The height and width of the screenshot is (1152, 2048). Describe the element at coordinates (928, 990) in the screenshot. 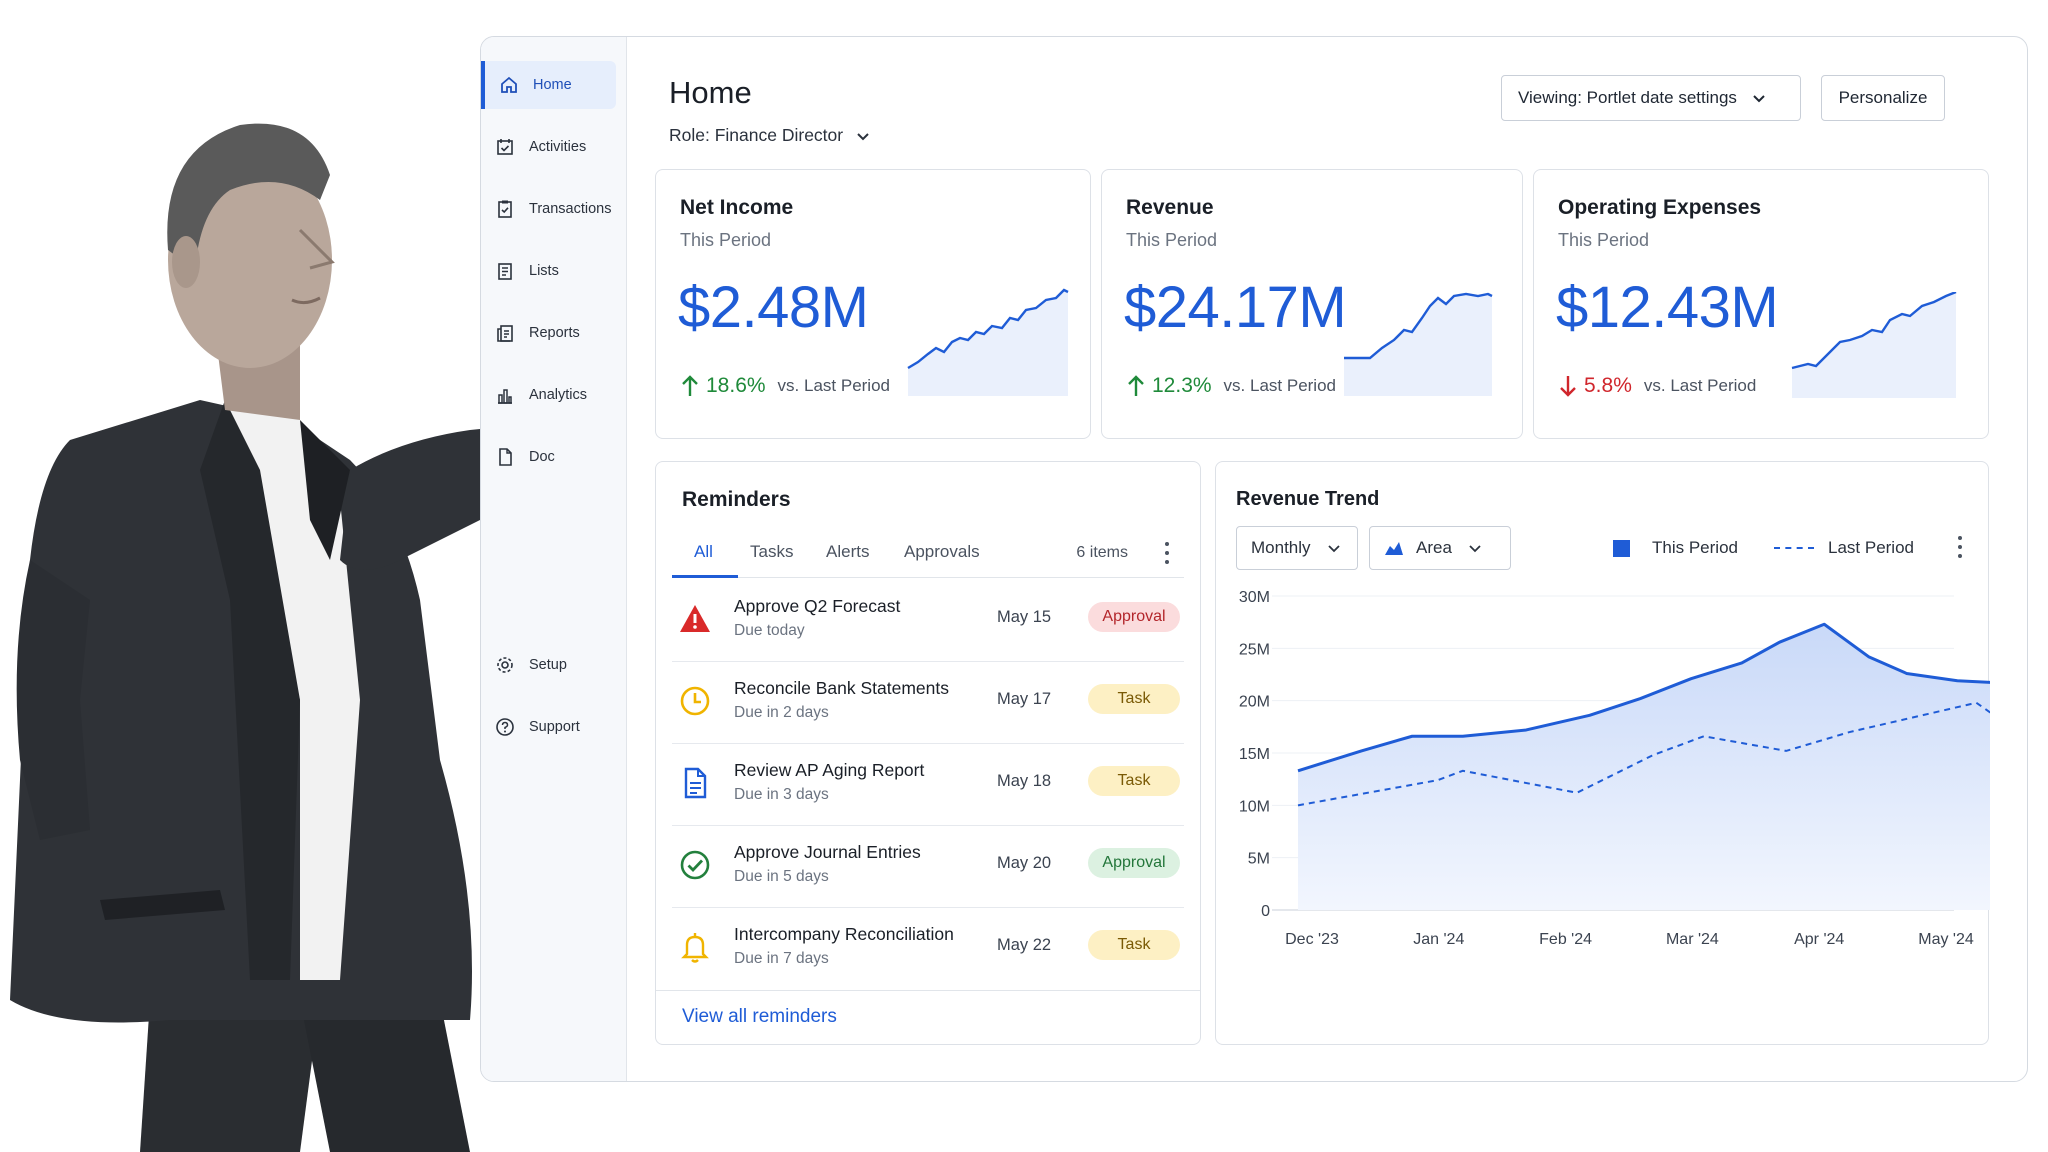

I see `divider` at that location.